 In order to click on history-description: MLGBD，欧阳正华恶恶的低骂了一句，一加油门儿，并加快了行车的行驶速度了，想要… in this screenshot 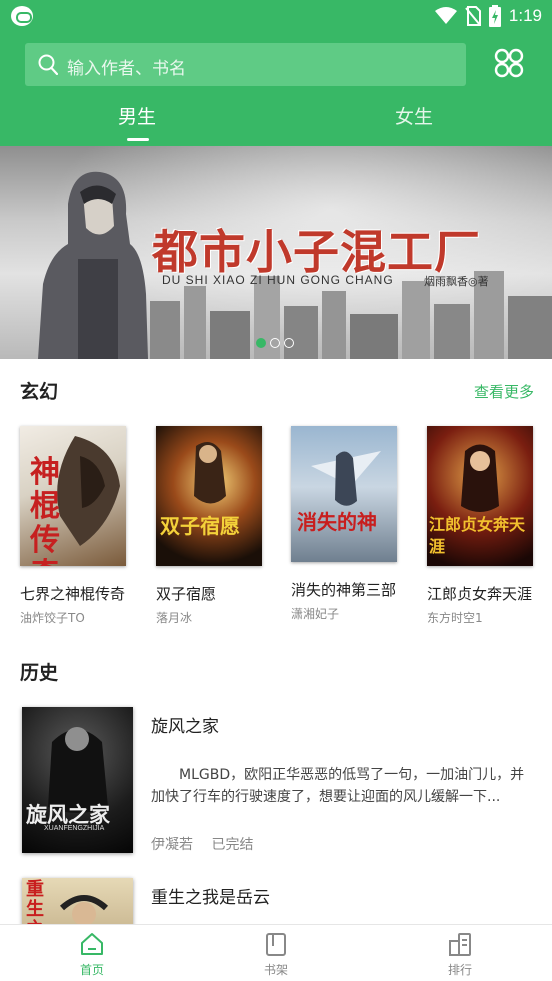, I will do `click(338, 786)`.